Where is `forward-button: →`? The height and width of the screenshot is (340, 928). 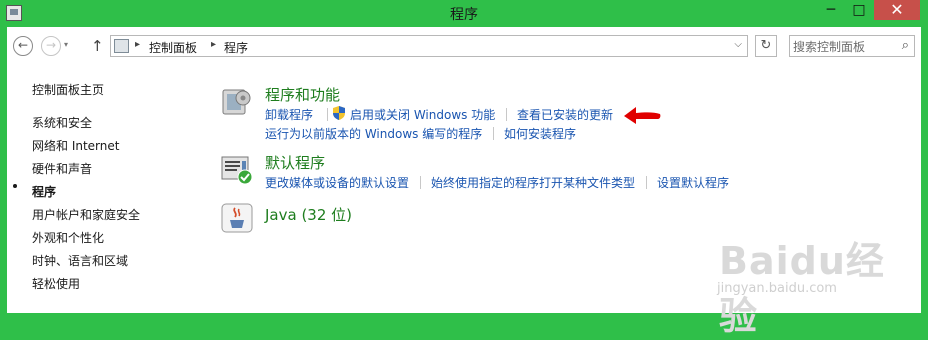
forward-button: → is located at coordinates (51, 46).